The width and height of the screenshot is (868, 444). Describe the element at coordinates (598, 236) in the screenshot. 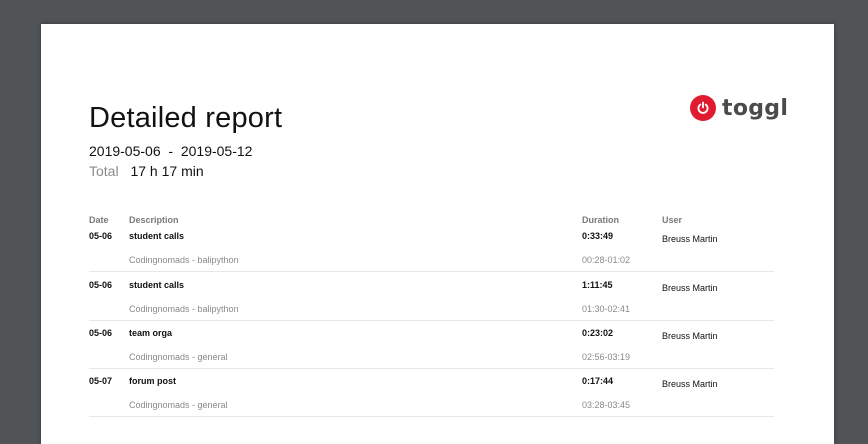

I see `entry-duration: 0:33:49` at that location.